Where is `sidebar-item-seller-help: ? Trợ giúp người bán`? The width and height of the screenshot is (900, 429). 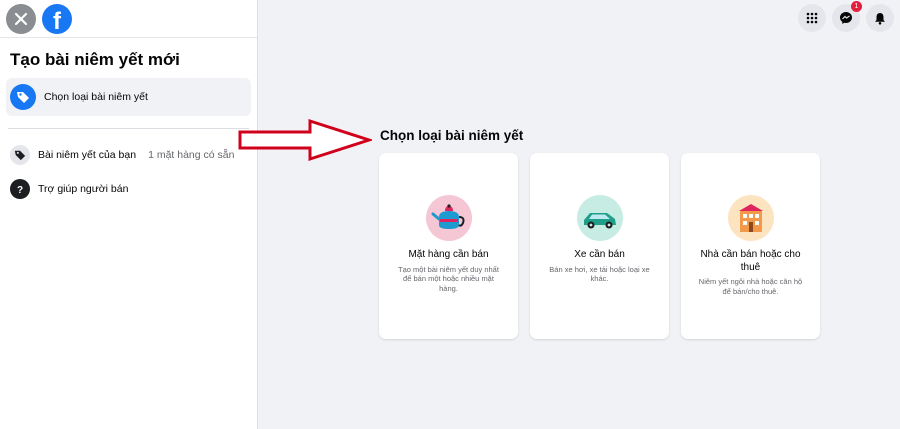 sidebar-item-seller-help: ? Trợ giúp người bán is located at coordinates (128, 189).